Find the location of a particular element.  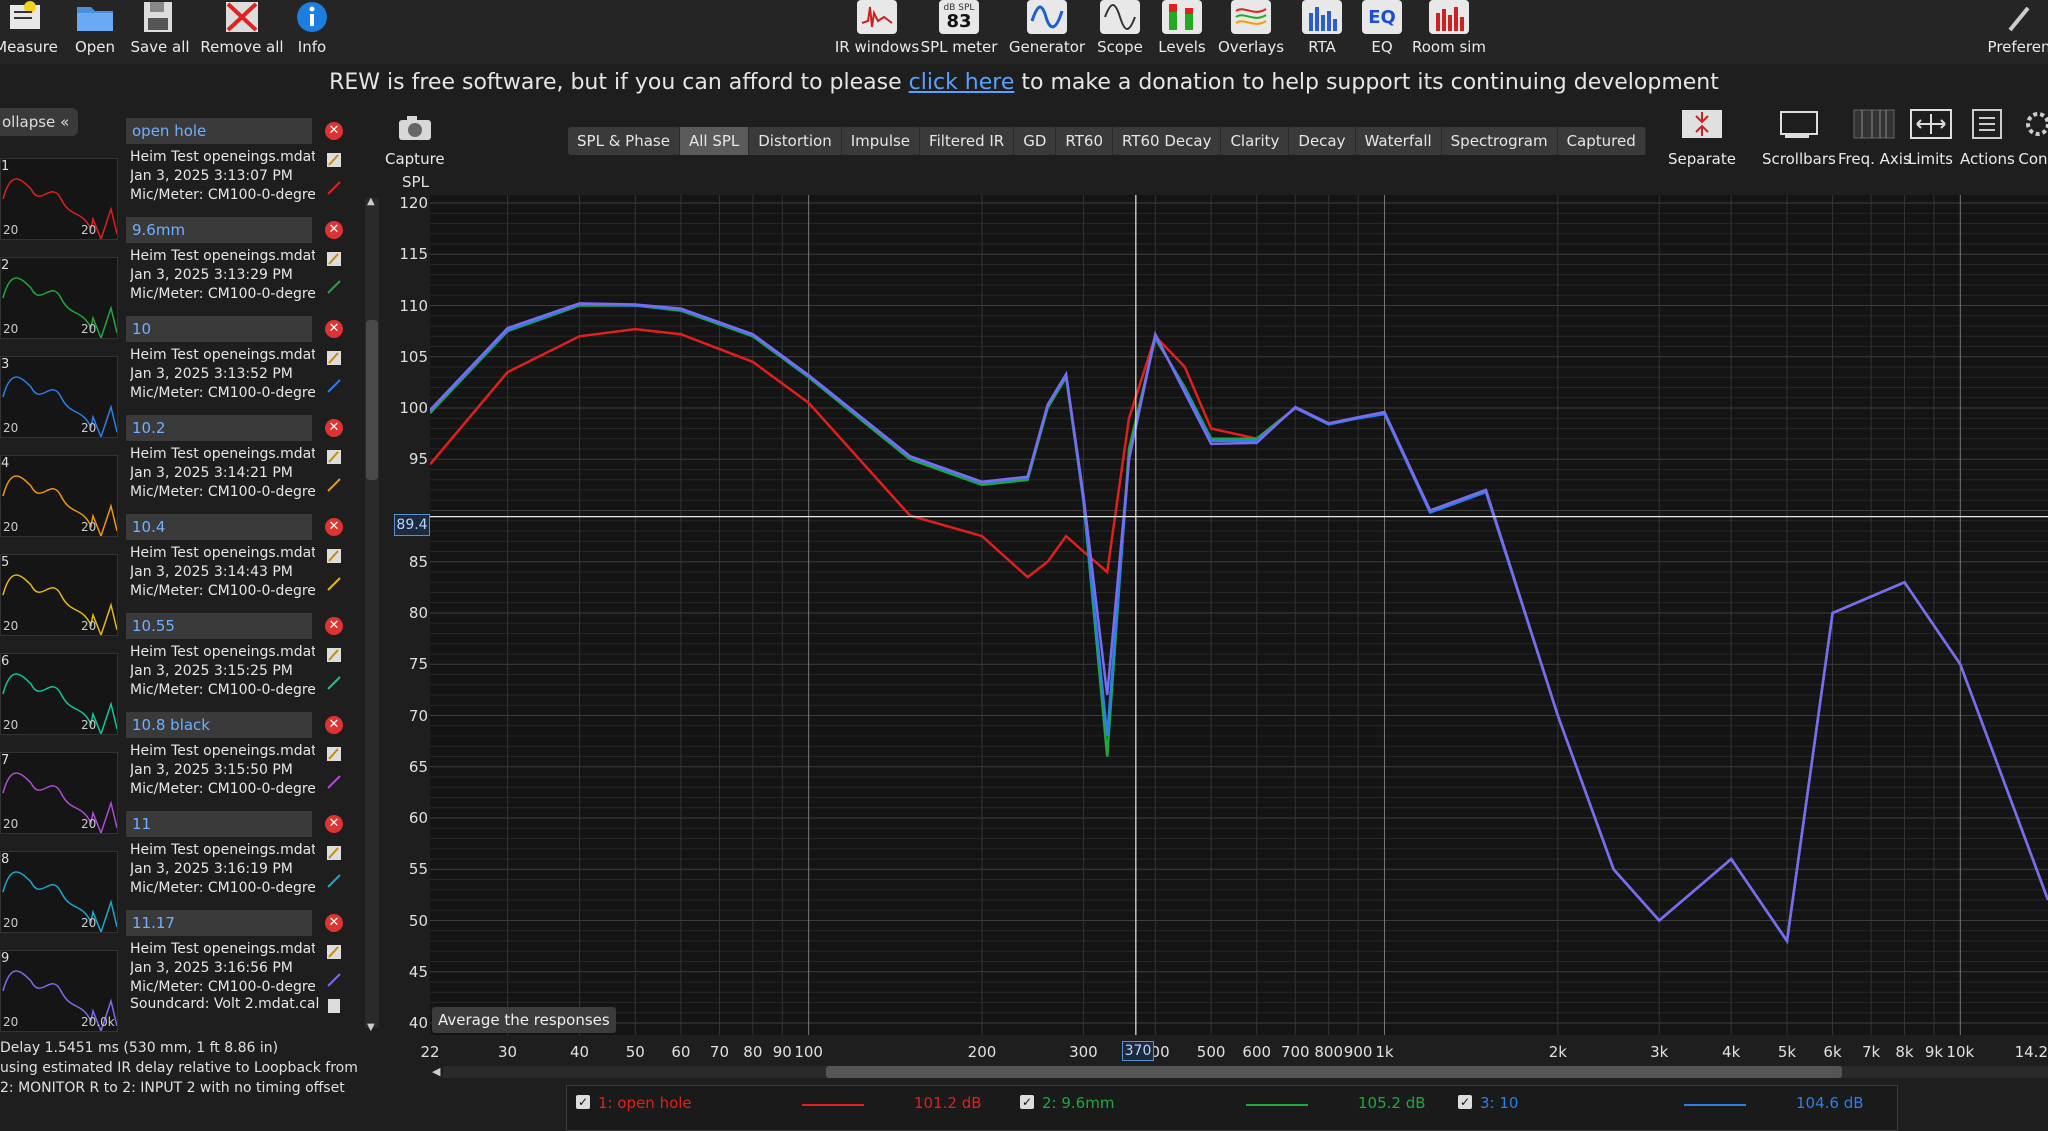

spl-meter-button: dB SPL 83 SPL meter is located at coordinates (959, 30).